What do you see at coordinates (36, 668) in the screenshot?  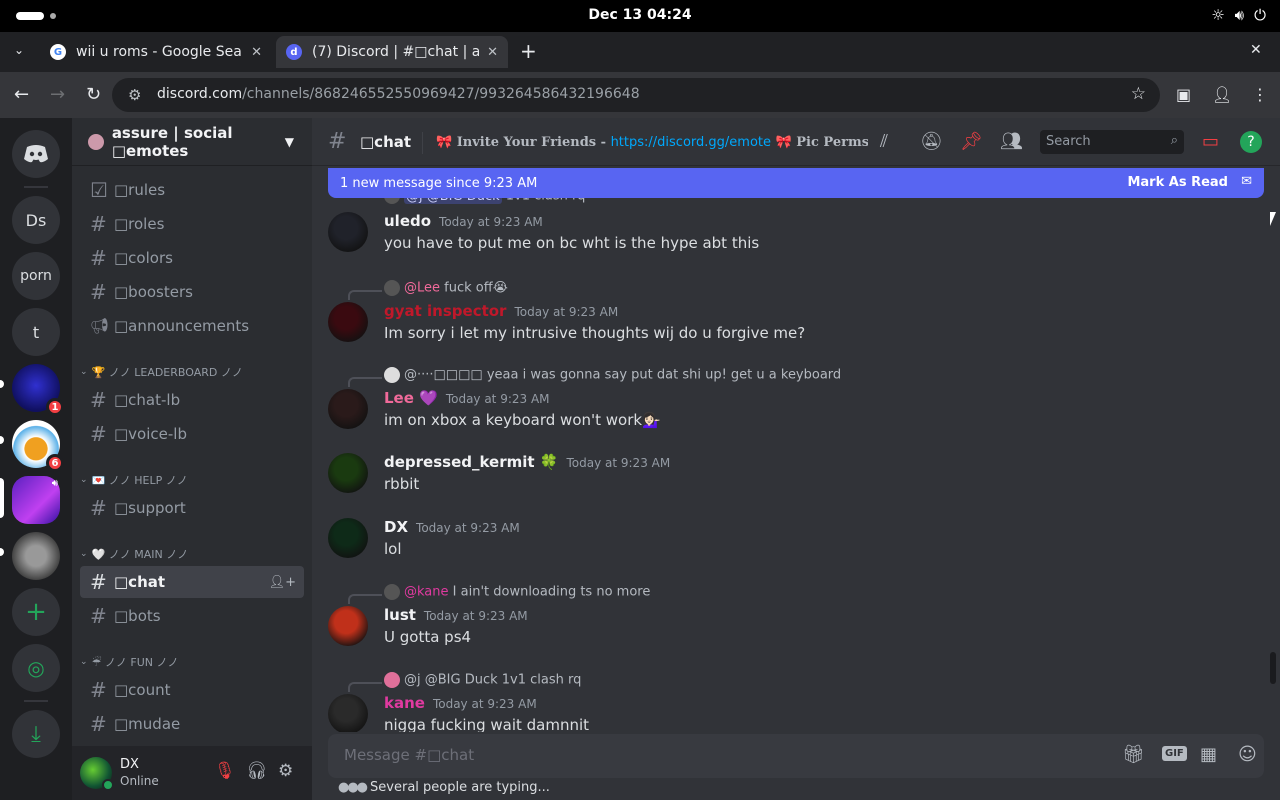 I see `explore-servers-icon: ◎` at bounding box center [36, 668].